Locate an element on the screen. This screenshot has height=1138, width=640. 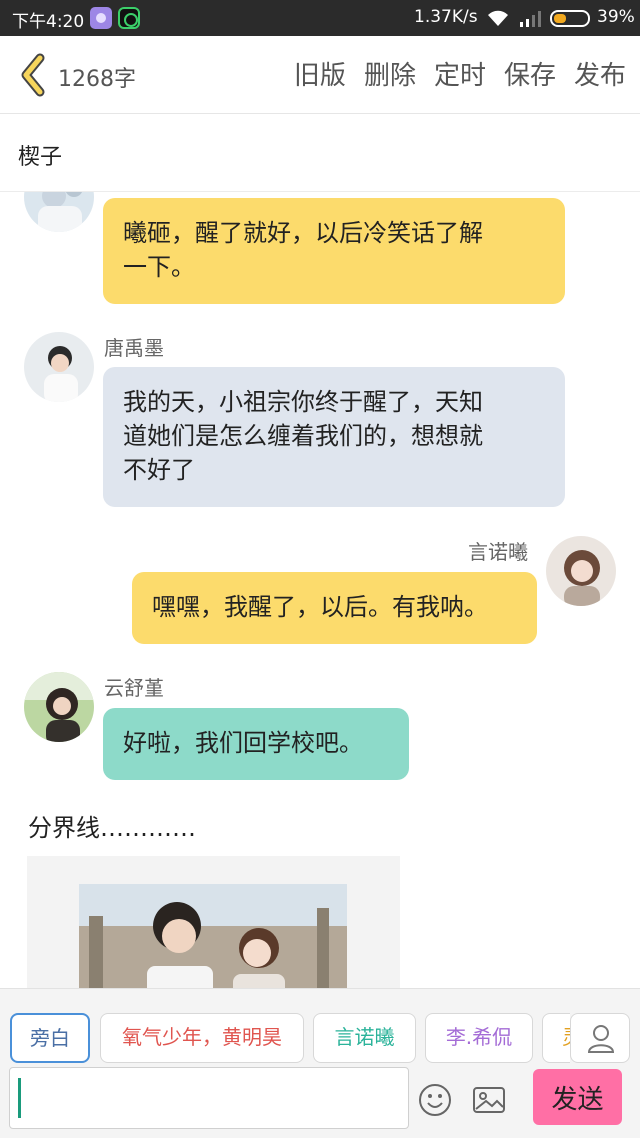
image-icon is located at coordinates (489, 1100).